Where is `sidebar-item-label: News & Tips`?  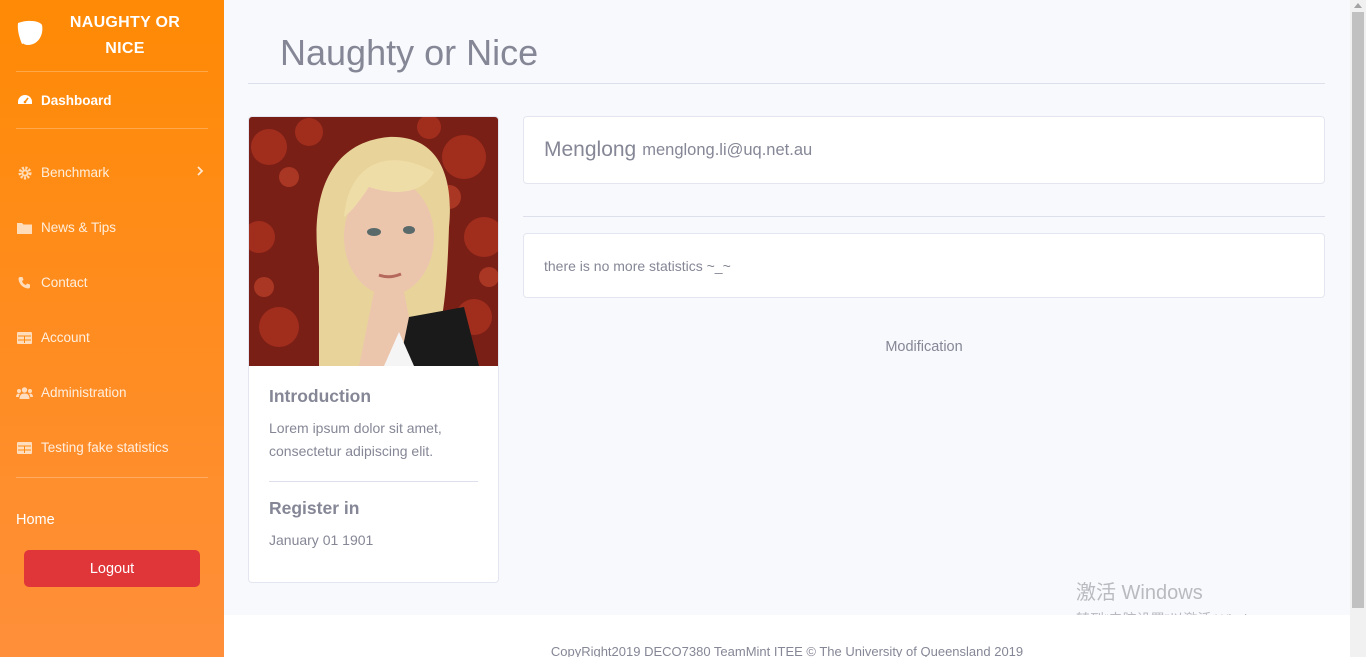 sidebar-item-label: News & Tips is located at coordinates (79, 227).